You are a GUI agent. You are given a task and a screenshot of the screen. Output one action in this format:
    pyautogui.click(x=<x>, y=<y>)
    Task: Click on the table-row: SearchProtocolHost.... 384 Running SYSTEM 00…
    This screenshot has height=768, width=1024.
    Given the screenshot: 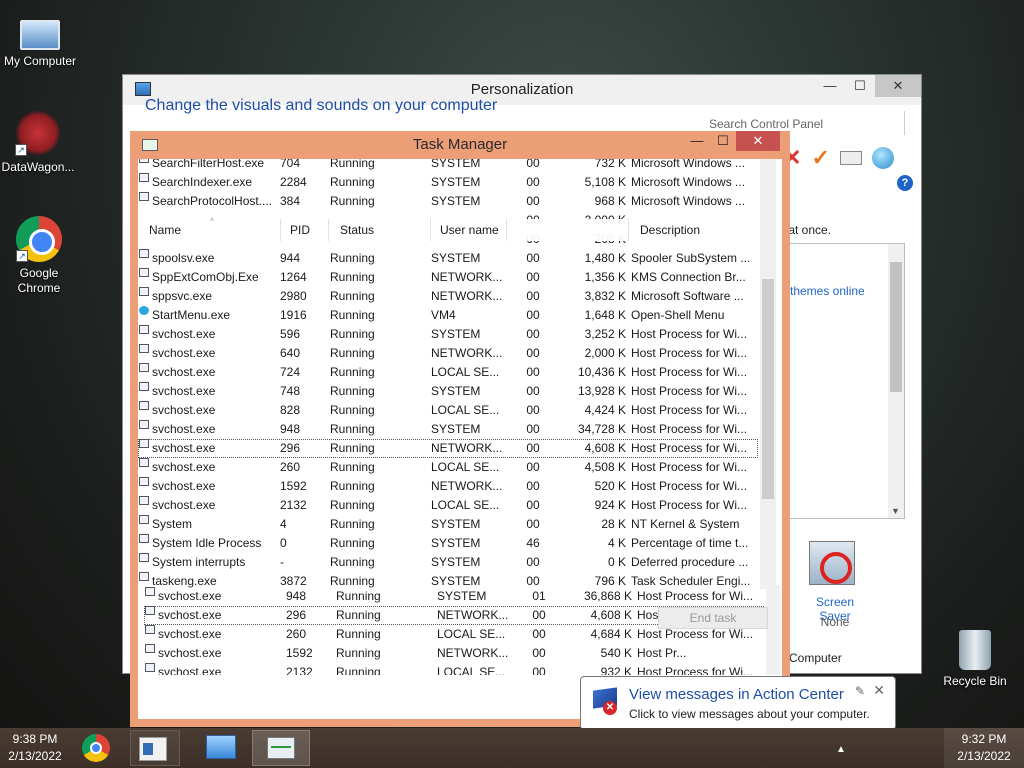 What is the action you would take?
    pyautogui.click(x=448, y=201)
    